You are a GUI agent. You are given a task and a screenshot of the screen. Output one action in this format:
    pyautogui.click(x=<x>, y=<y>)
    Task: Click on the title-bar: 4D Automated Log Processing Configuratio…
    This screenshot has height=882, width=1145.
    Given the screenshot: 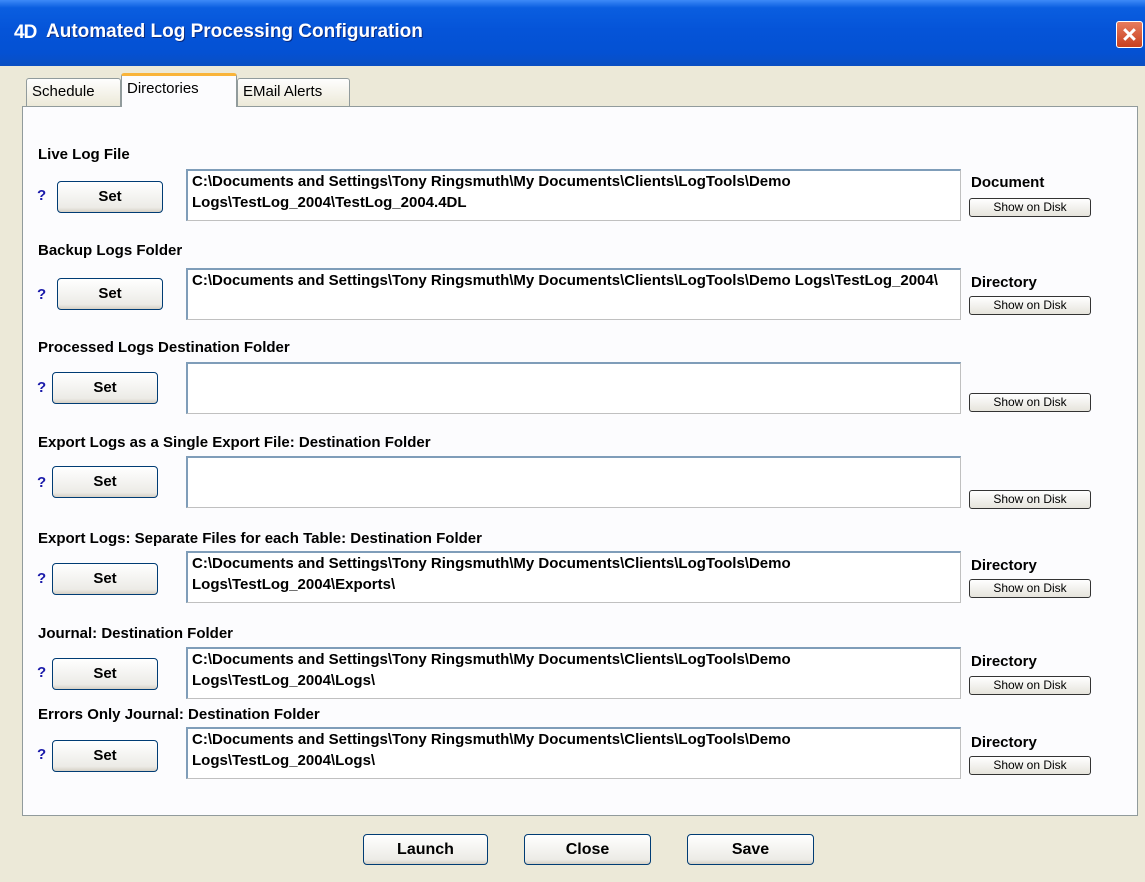 What is the action you would take?
    pyautogui.click(x=572, y=33)
    